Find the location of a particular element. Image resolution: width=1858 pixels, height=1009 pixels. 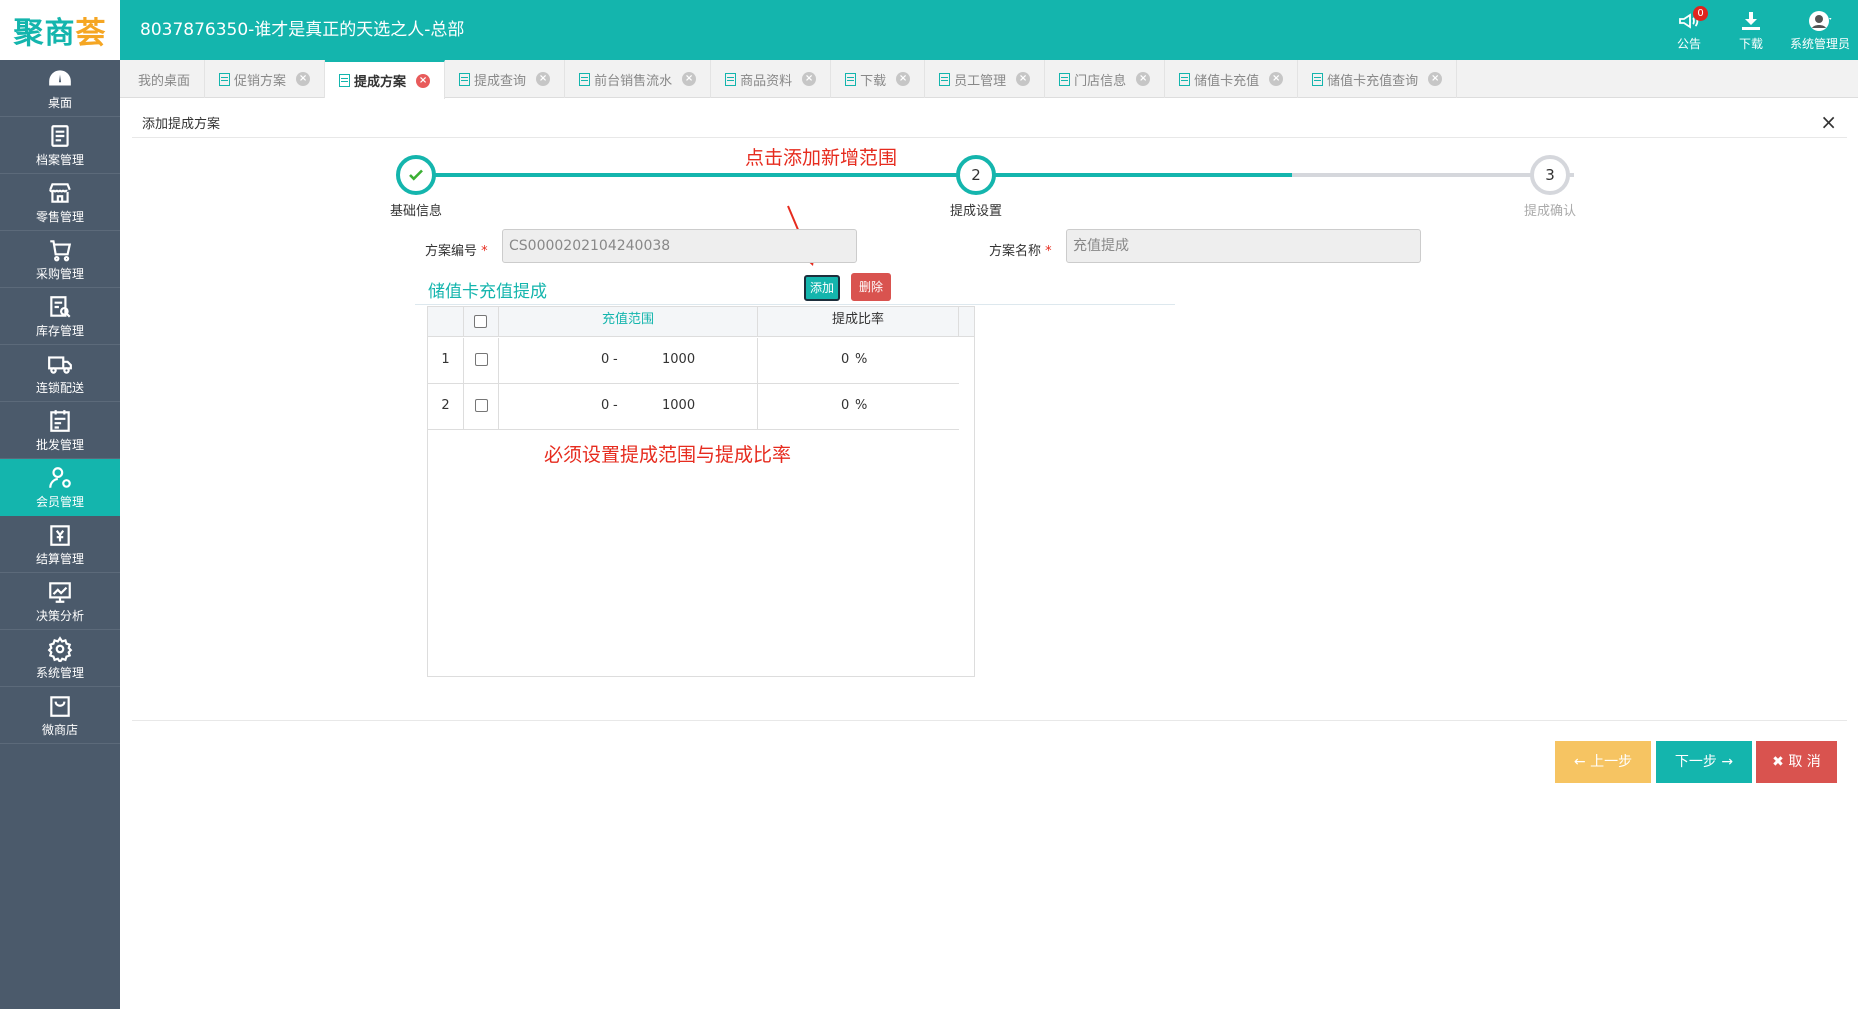

table-row: 1 0 - 1000 0 % is located at coordinates (693, 361).